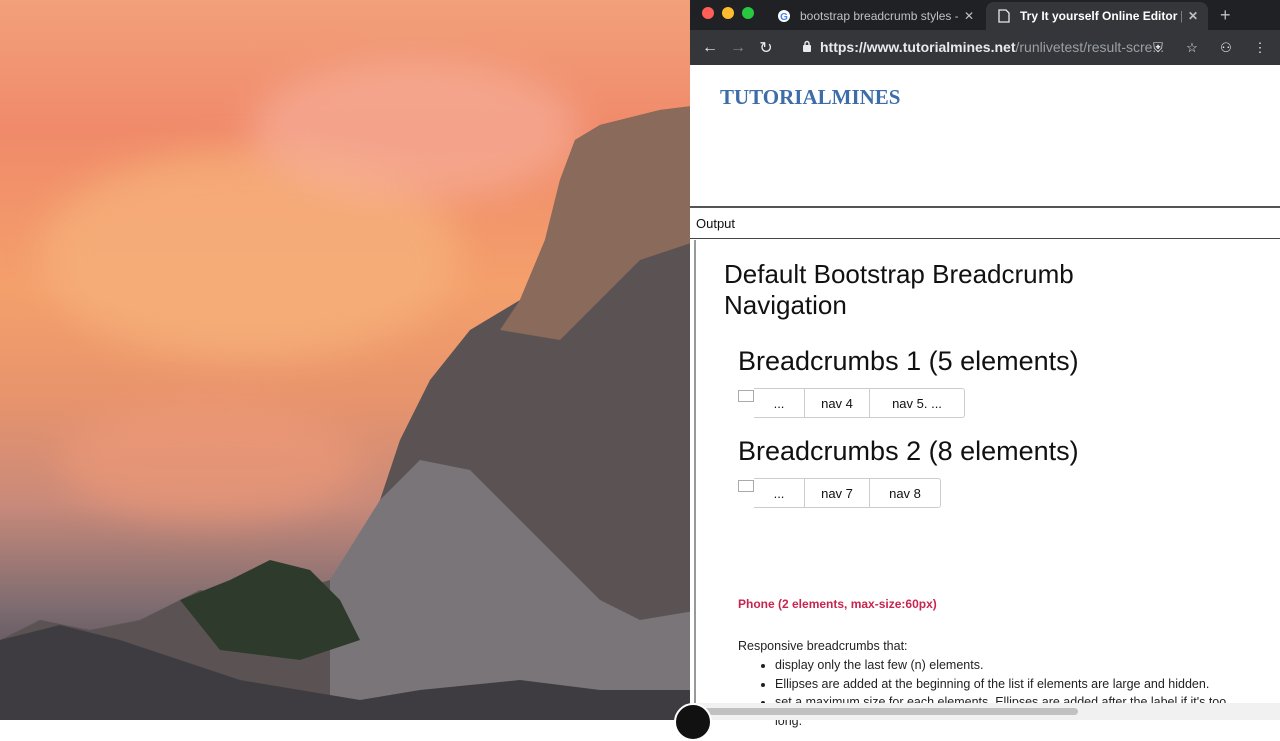 The image size is (1280, 741). What do you see at coordinates (823, 646) in the screenshot?
I see `intro-text: Responsive breadcrumbs that:` at bounding box center [823, 646].